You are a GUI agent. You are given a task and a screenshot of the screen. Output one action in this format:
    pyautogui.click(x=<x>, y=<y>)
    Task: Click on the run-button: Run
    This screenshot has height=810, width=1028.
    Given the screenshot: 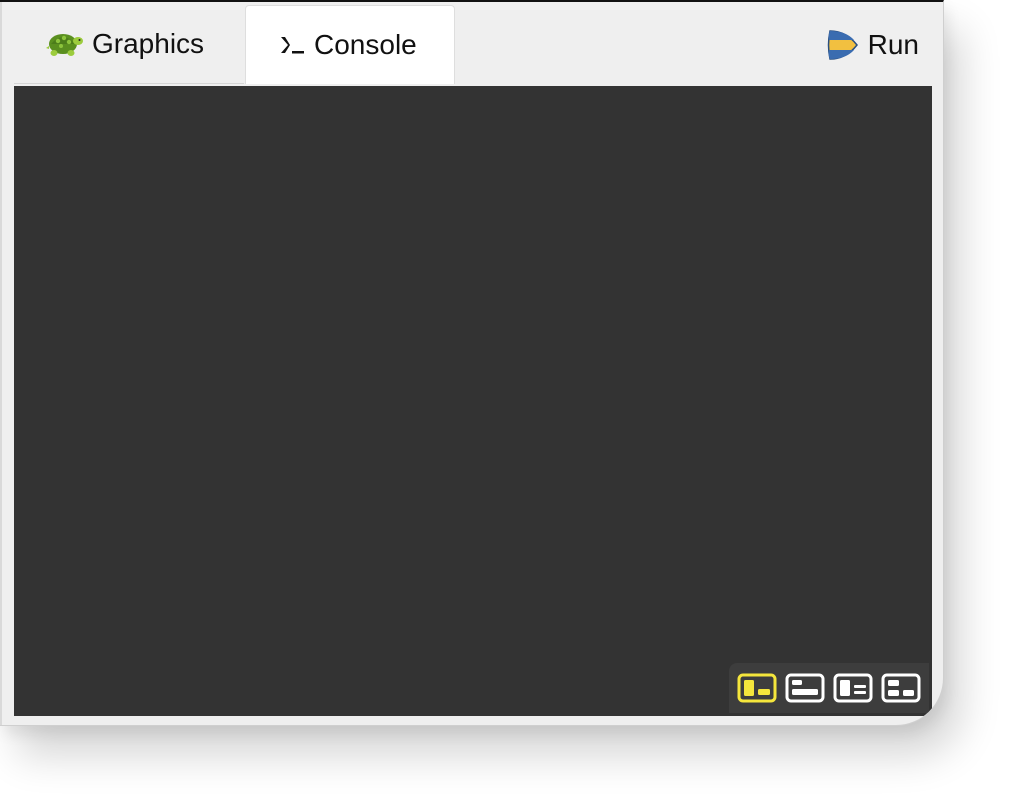 What is the action you would take?
    pyautogui.click(x=872, y=44)
    